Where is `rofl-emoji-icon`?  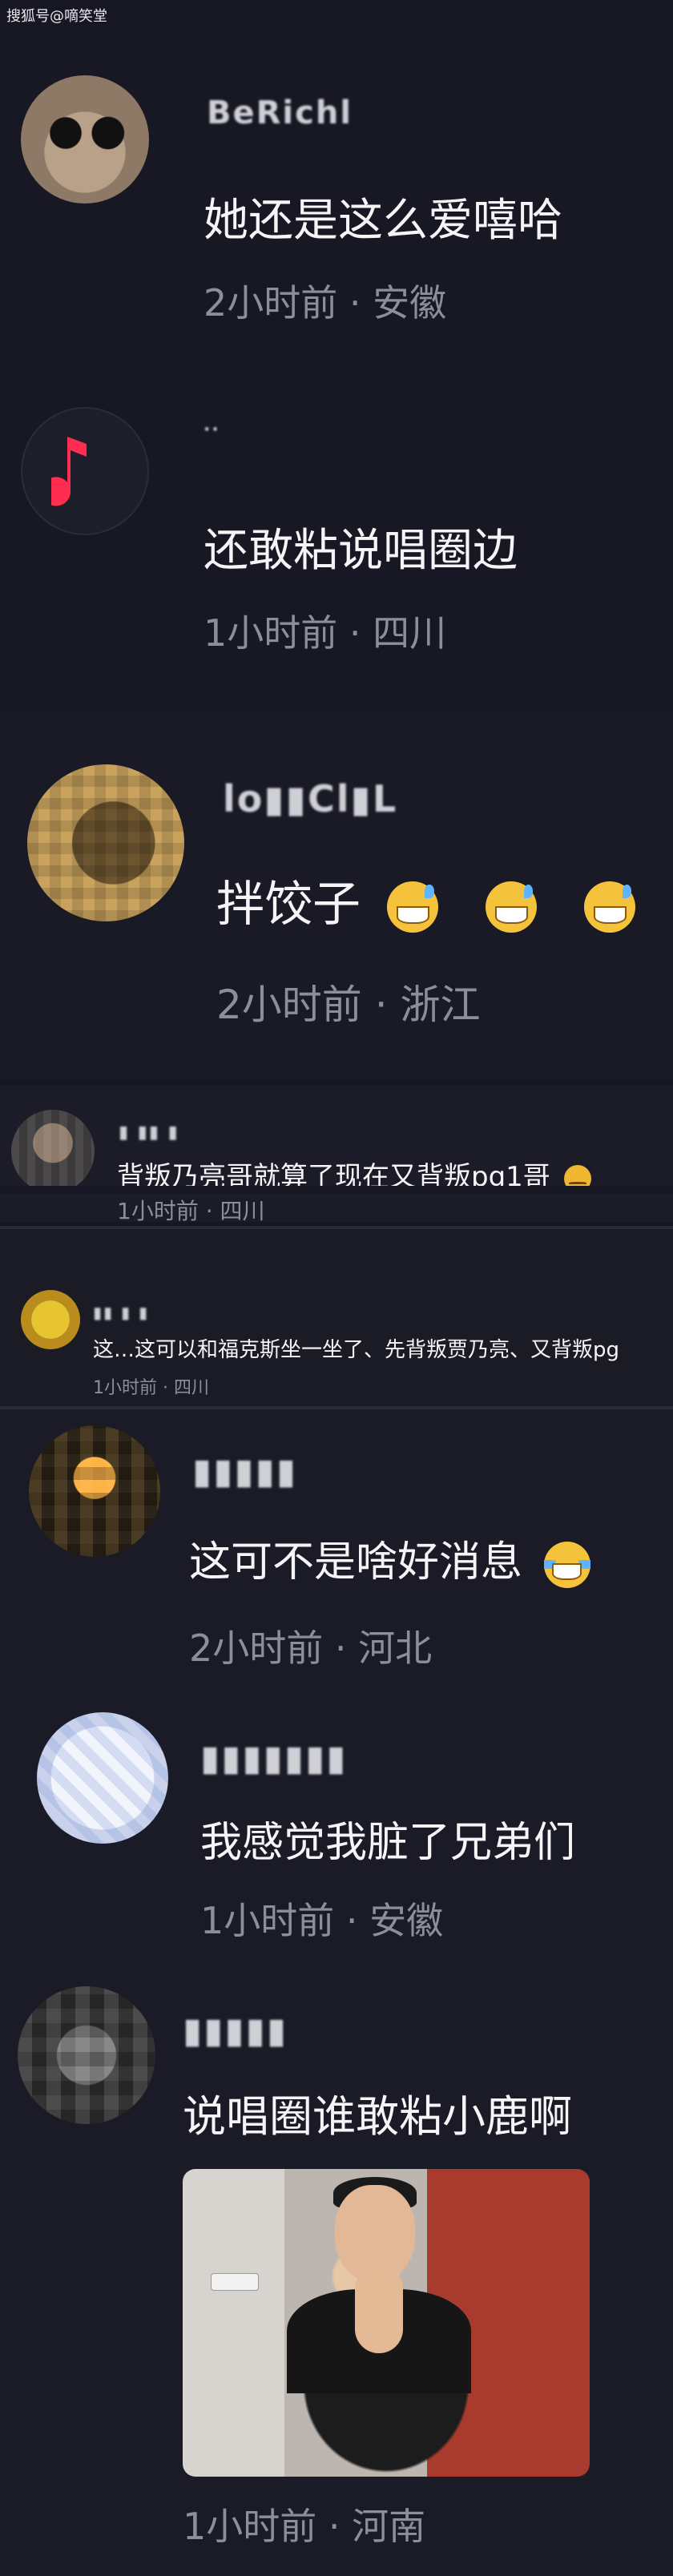 rofl-emoji-icon is located at coordinates (567, 1565).